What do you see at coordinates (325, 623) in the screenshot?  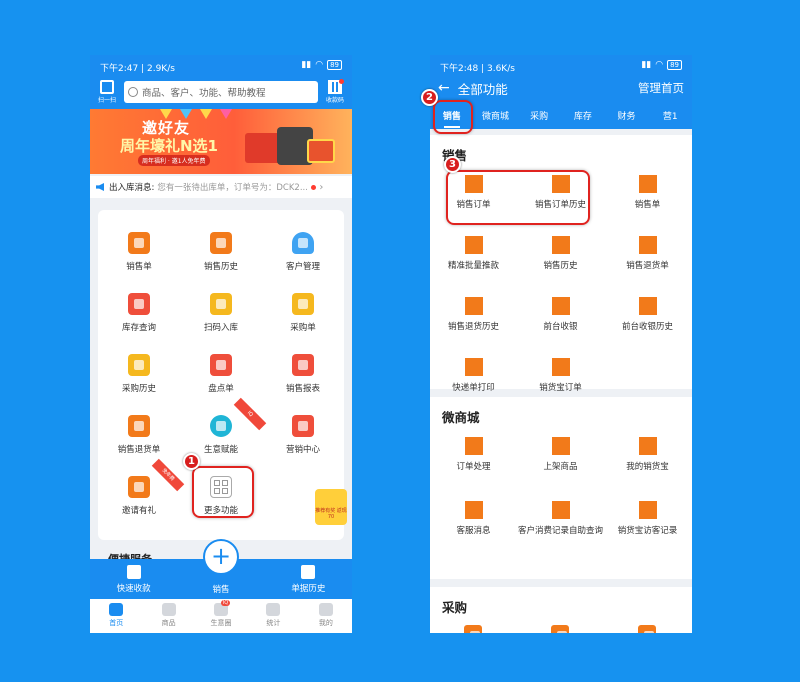 I see `tab-label: 我的` at bounding box center [325, 623].